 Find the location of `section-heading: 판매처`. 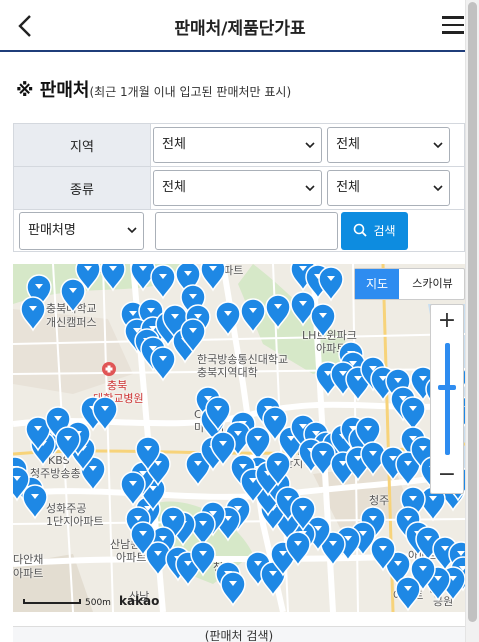

section-heading: 판매처 is located at coordinates (64, 90).